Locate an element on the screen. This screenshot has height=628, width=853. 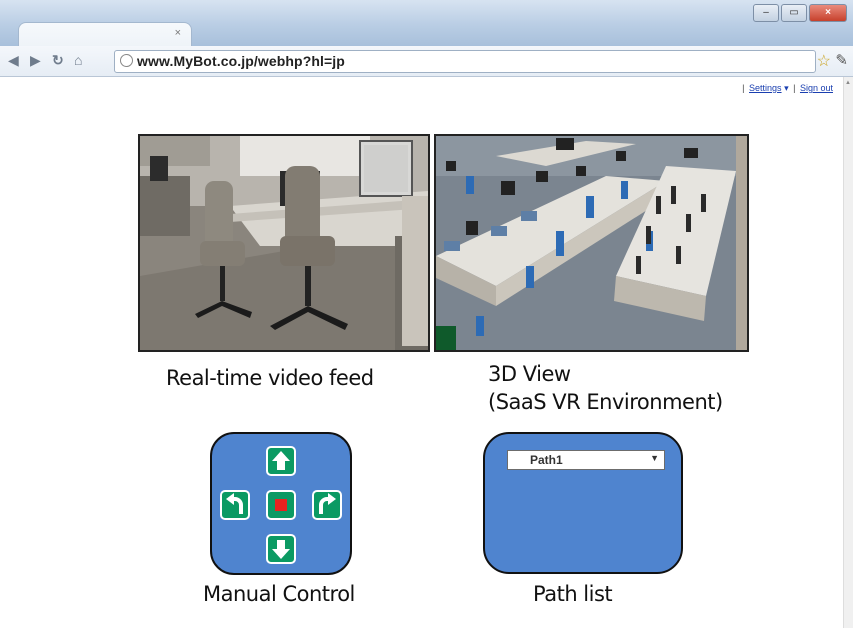
close-window-icon: × is located at coordinates (828, 13).